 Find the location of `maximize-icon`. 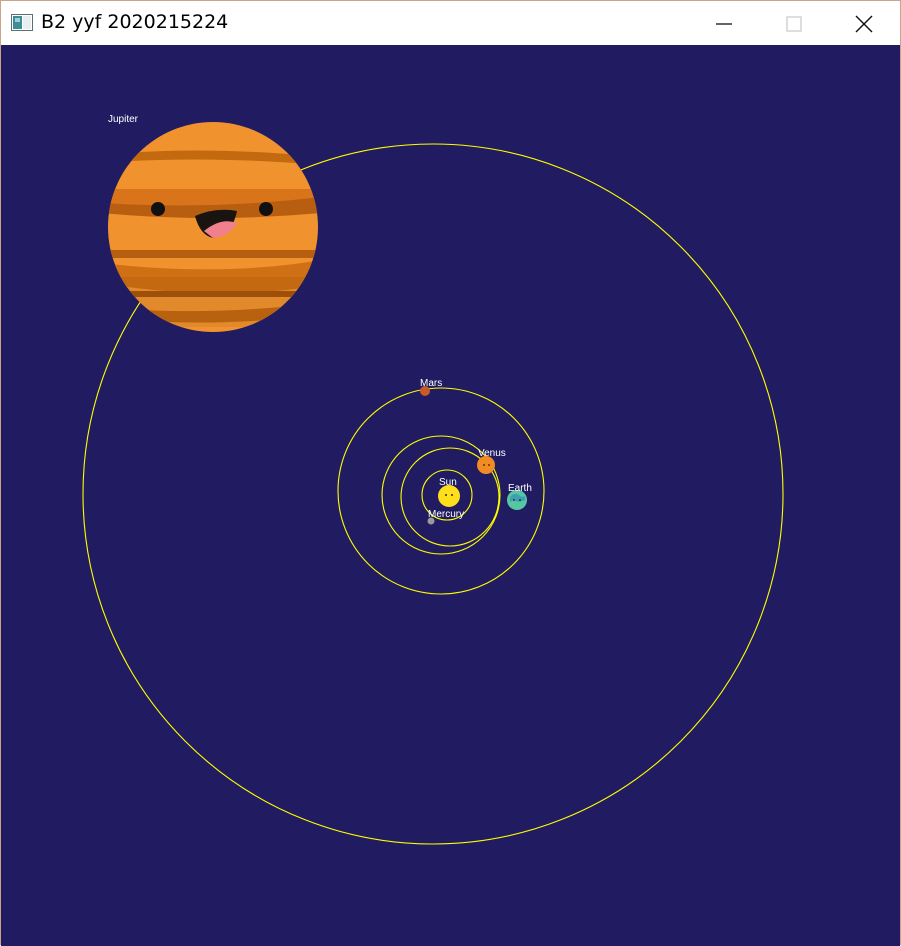

maximize-icon is located at coordinates (794, 24).